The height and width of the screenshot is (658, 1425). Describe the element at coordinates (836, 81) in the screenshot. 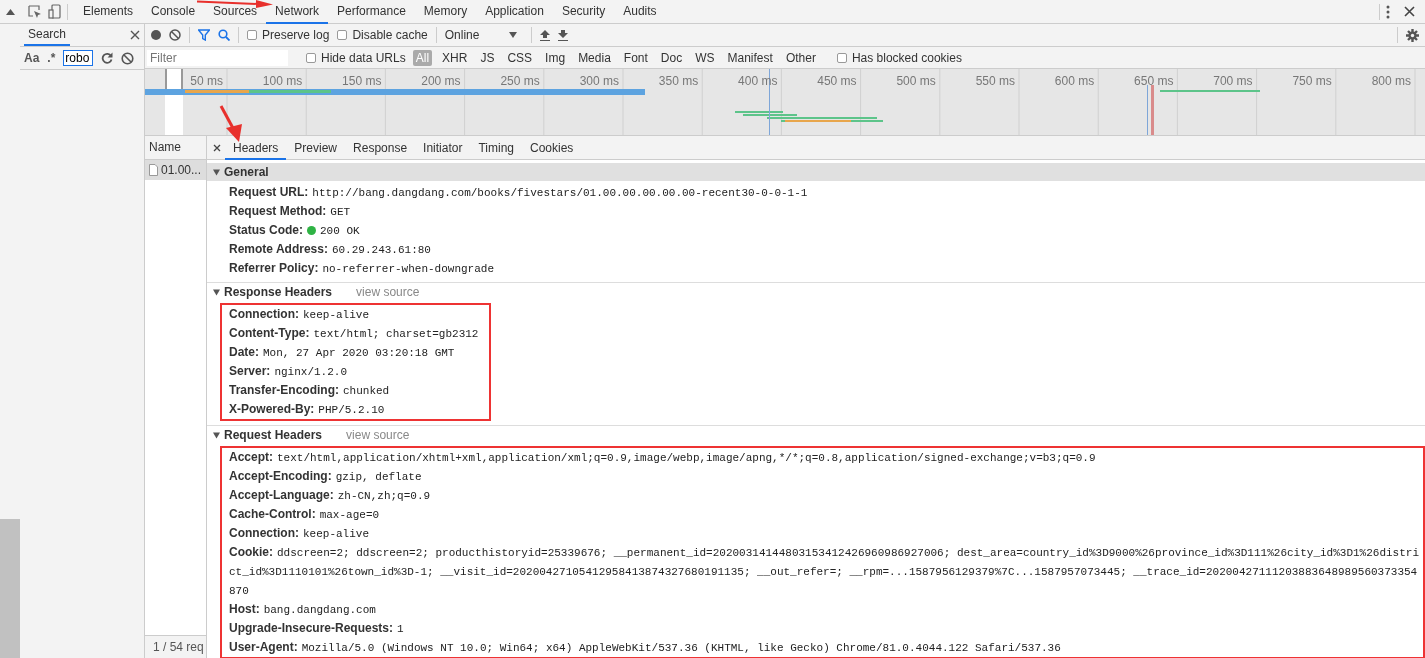

I see `time-tick-label: 450 ms` at that location.